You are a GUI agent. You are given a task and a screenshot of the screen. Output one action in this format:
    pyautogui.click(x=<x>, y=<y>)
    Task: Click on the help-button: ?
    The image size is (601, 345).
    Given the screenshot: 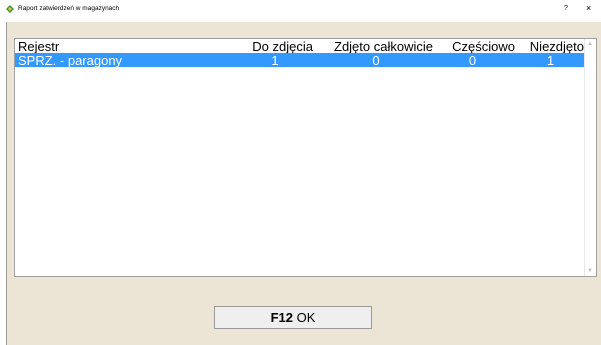 What is the action you would take?
    pyautogui.click(x=566, y=8)
    